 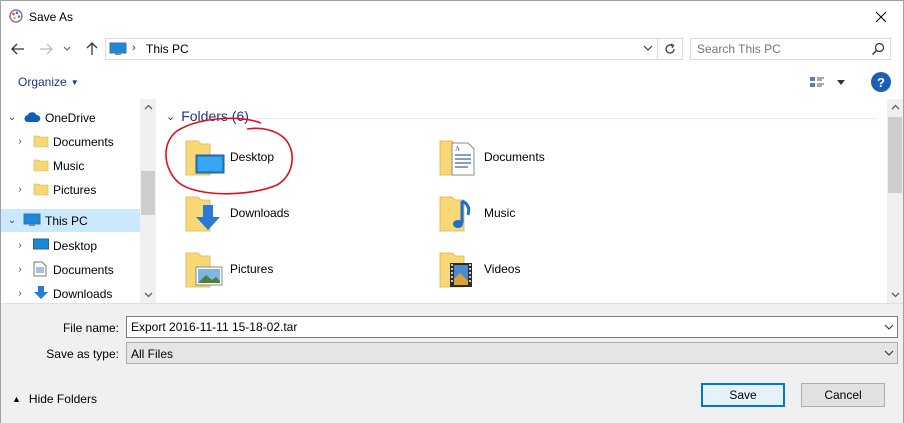 I want to click on nav-item-onedrive-pictures: › Pictures, so click(x=70, y=189).